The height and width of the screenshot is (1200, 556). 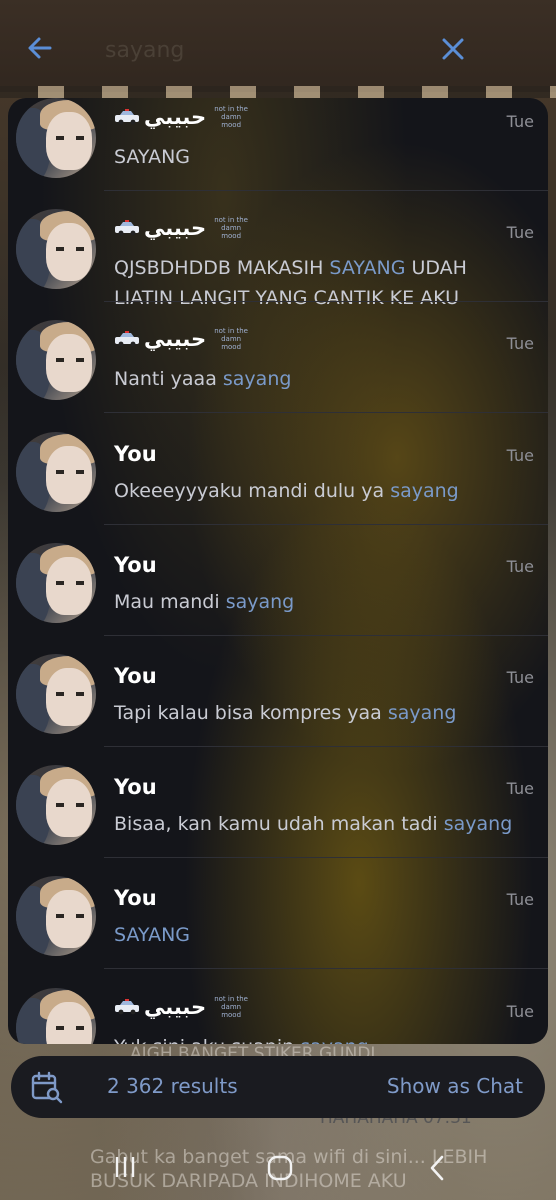 What do you see at coordinates (222, 268) in the screenshot?
I see `message-text: QJSBDHDDB MAKASIH` at bounding box center [222, 268].